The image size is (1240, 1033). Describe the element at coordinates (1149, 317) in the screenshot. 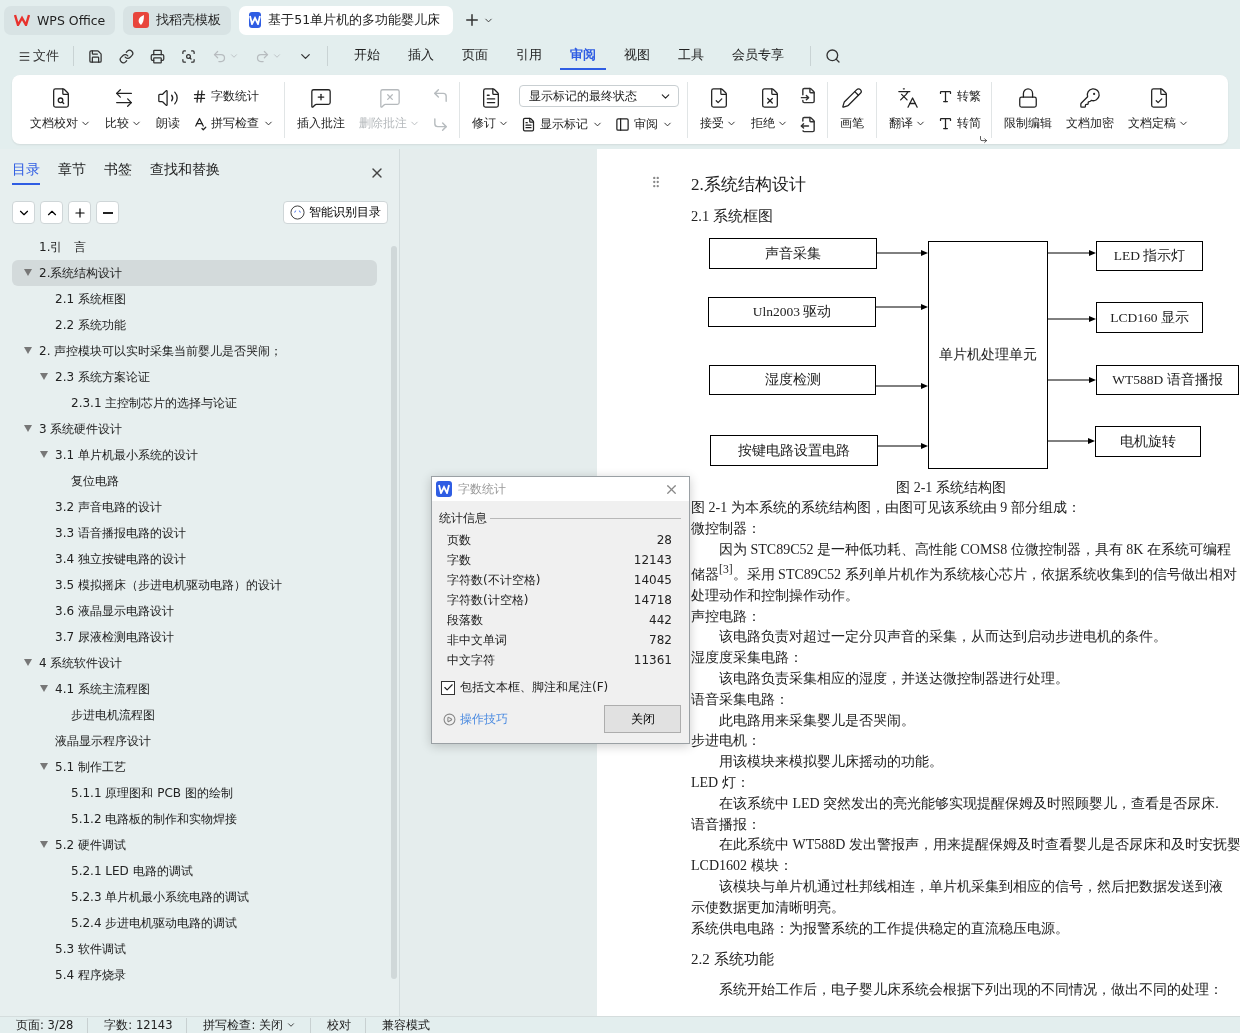

I see `diagram-node: LCD160 显示` at that location.